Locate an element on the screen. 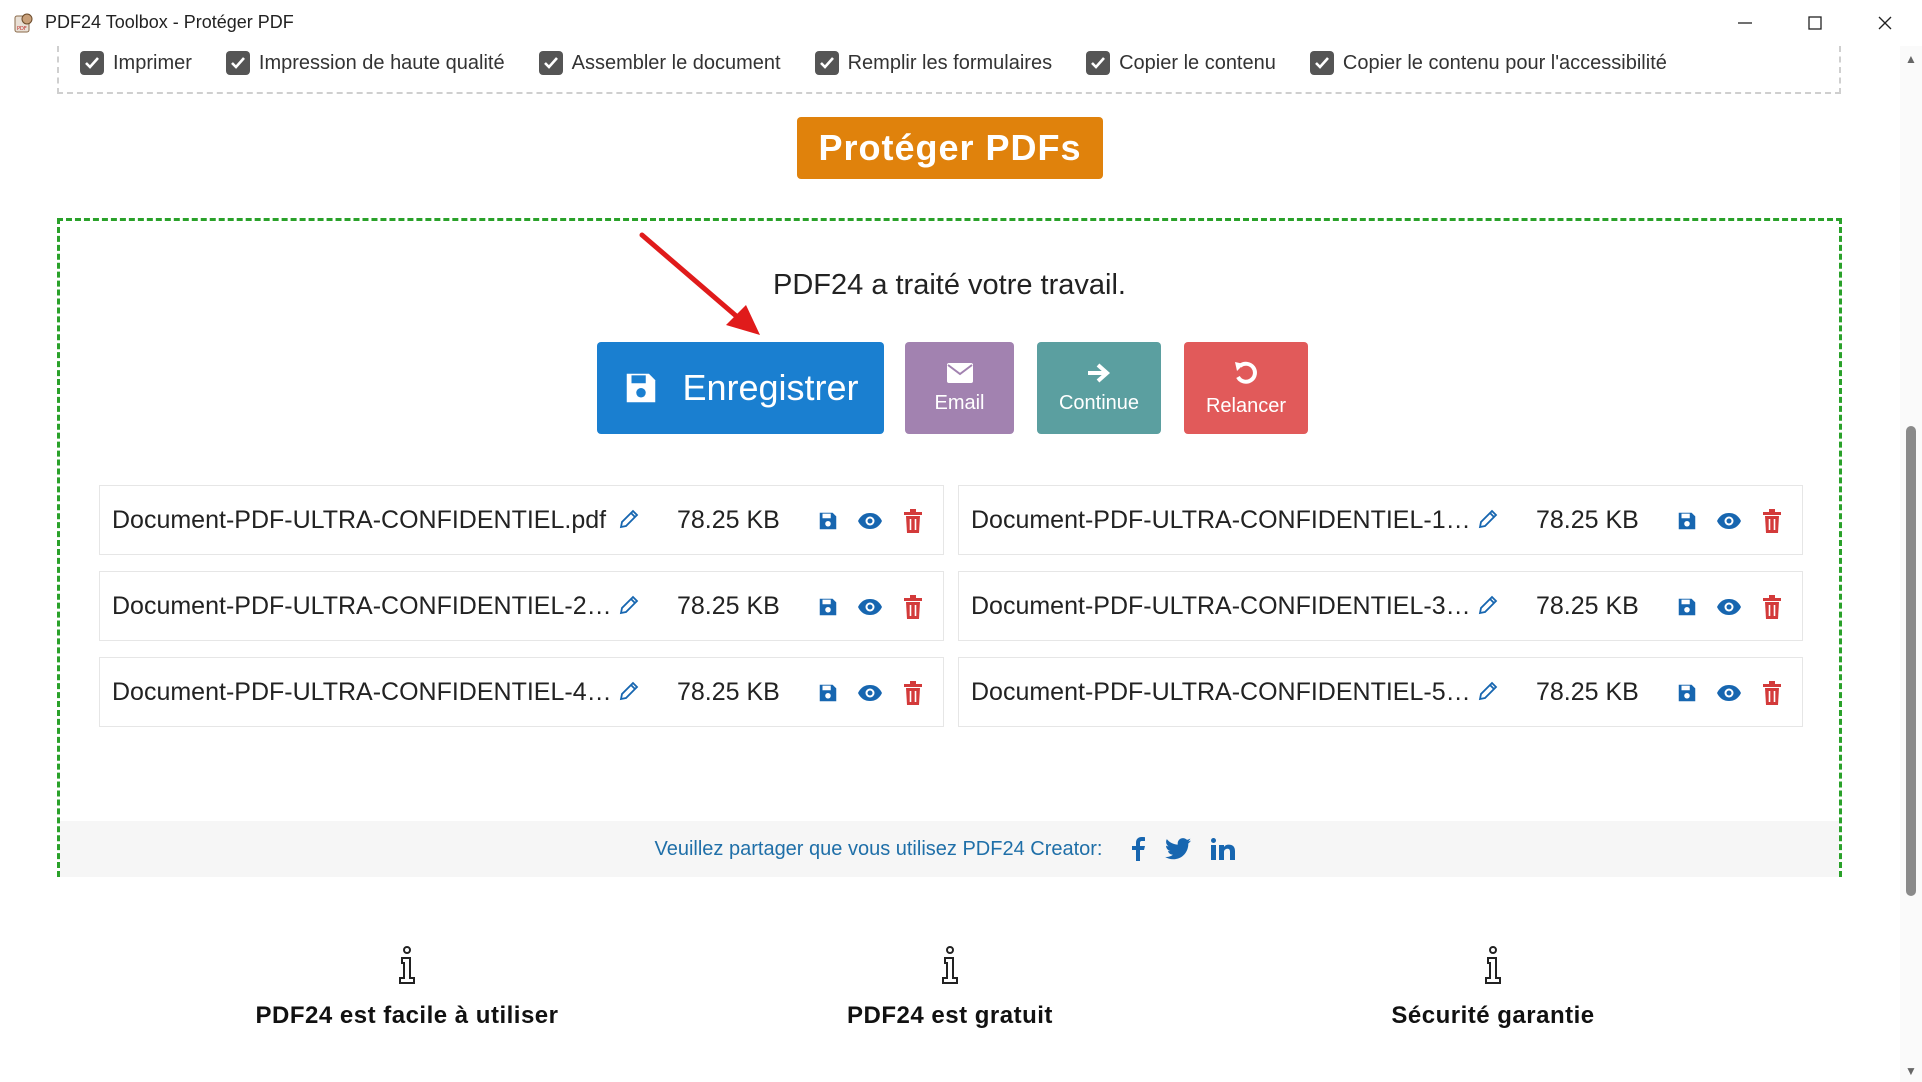  permission-item: Copier le contenu is located at coordinates (1181, 63).